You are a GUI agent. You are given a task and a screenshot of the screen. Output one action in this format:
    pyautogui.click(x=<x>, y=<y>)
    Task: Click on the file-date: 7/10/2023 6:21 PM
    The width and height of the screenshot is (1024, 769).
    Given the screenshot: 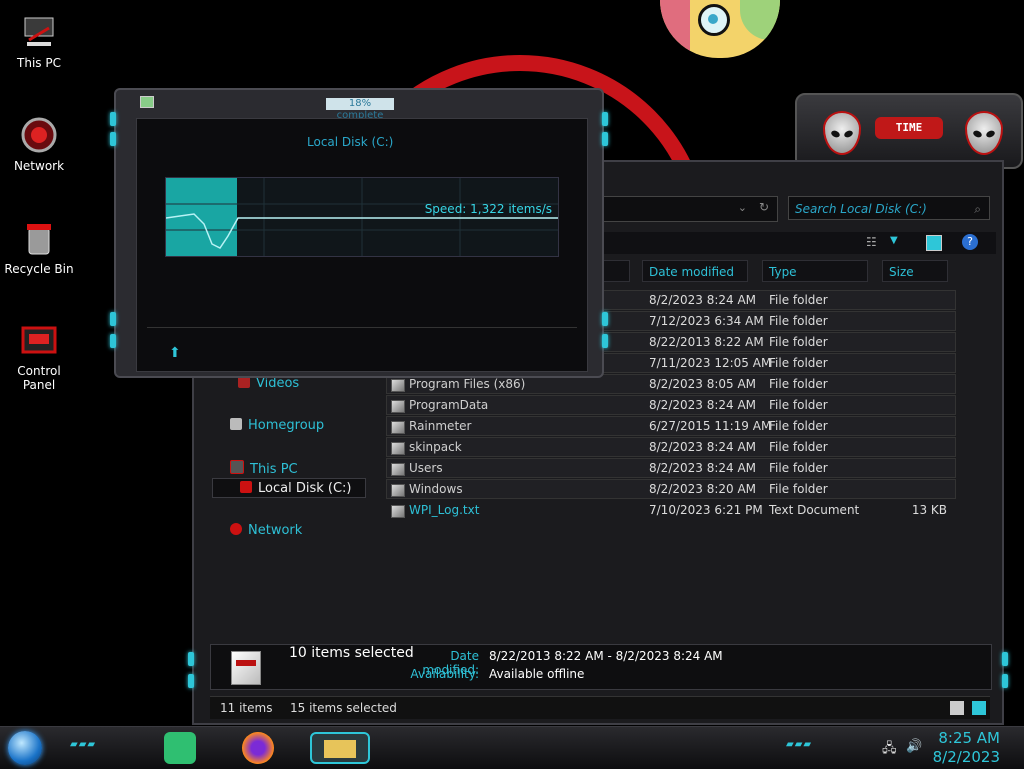 What is the action you would take?
    pyautogui.click(x=706, y=510)
    